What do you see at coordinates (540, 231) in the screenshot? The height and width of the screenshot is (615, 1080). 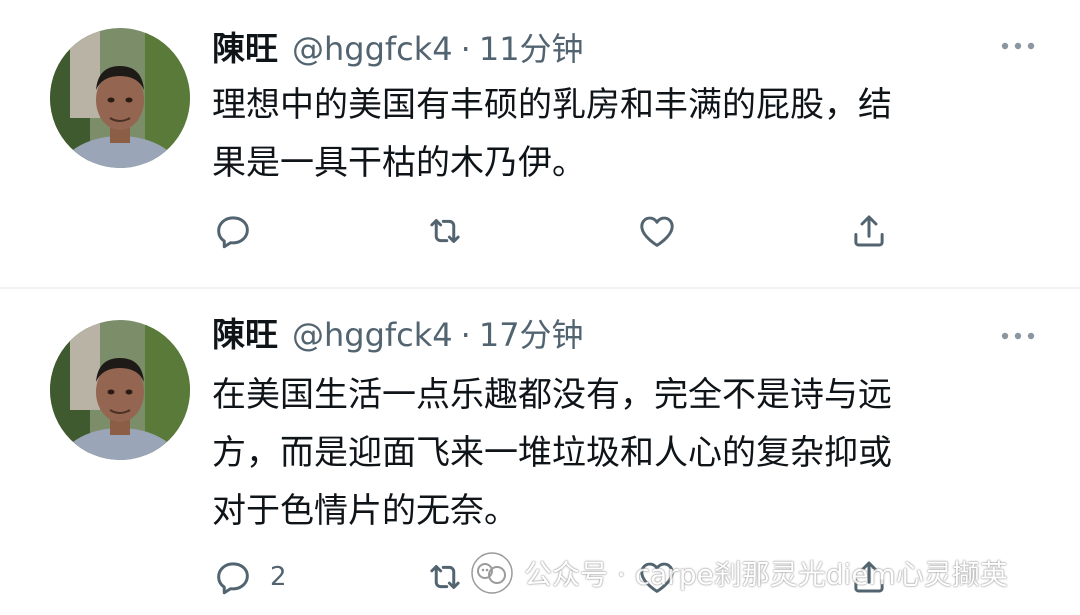 I see `action-bar` at bounding box center [540, 231].